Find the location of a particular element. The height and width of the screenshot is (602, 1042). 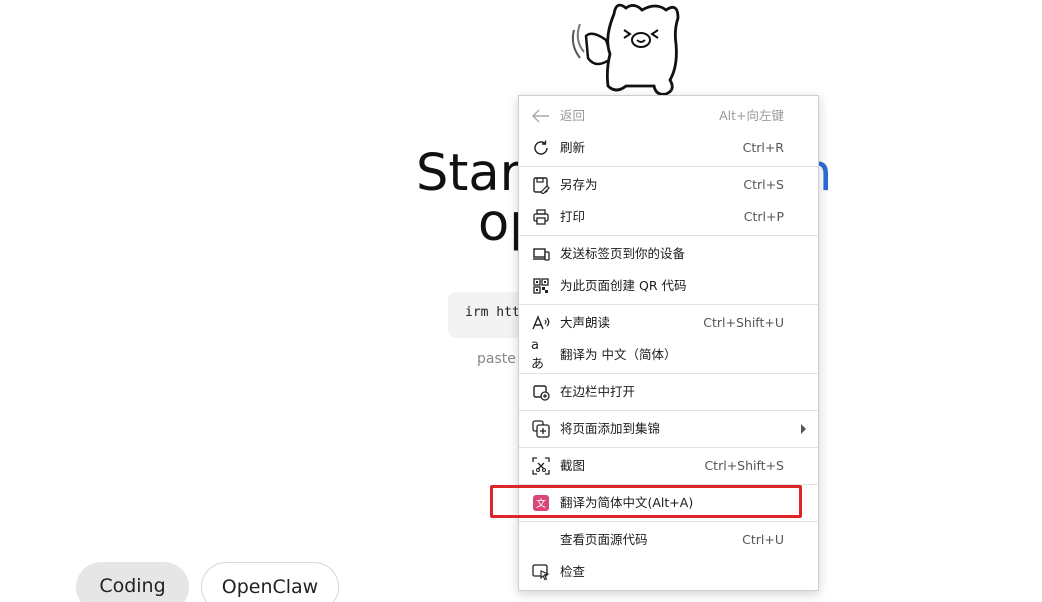

menu-item-shortcut: Ctrl+R is located at coordinates (763, 147).